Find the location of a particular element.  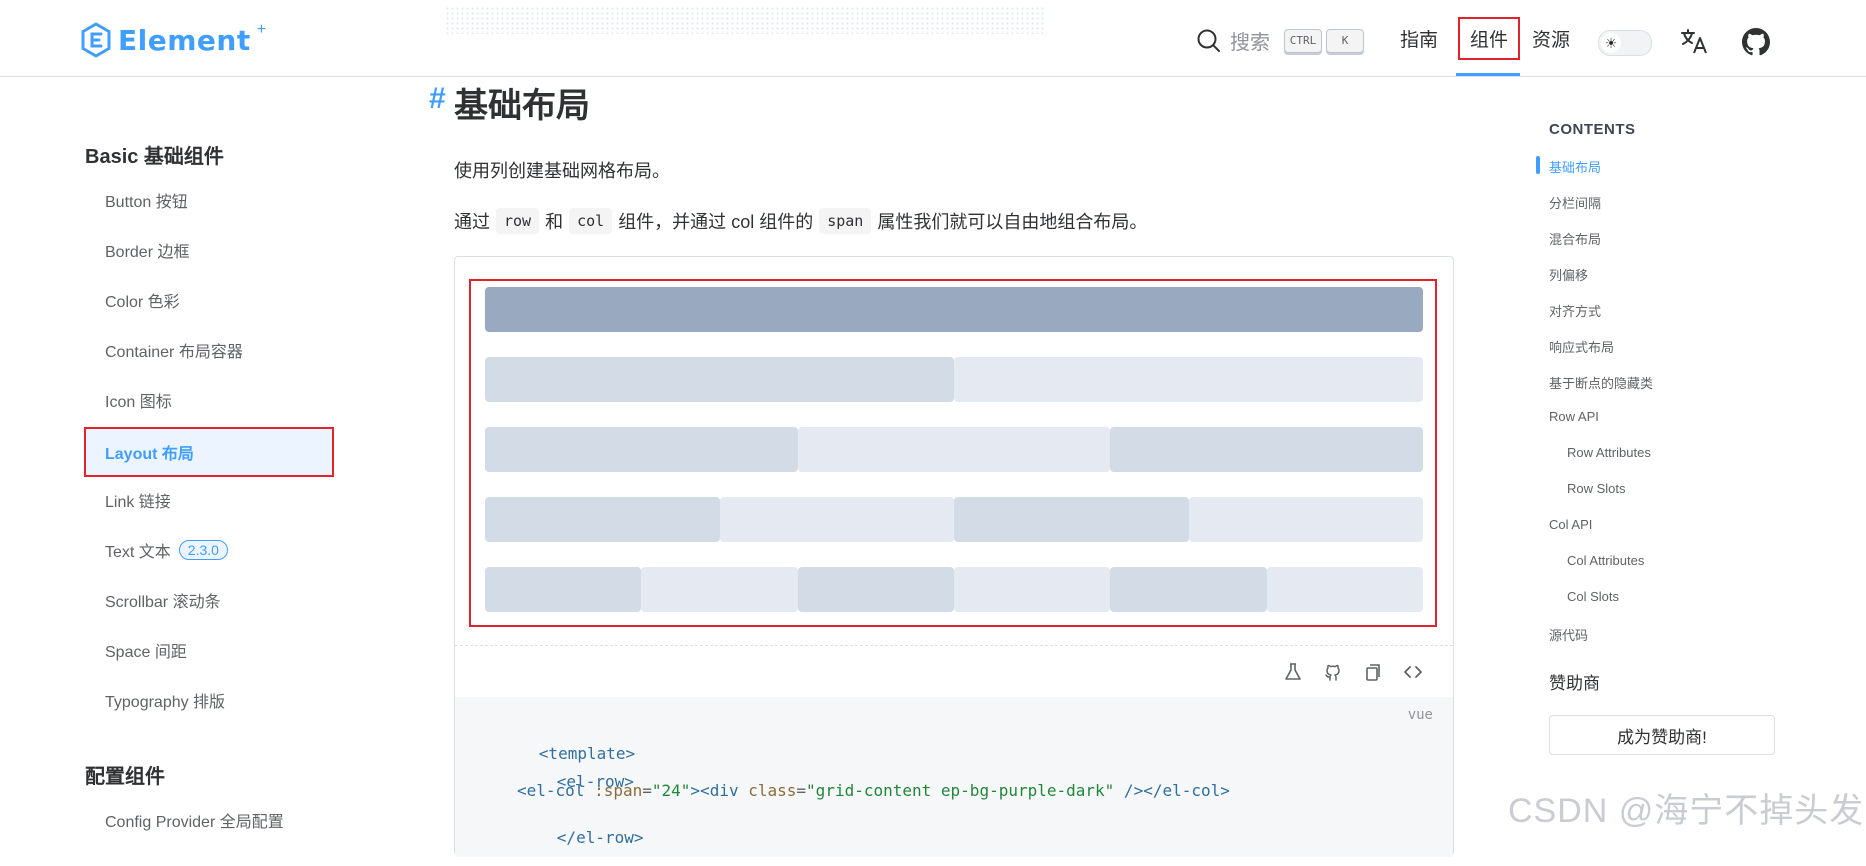

sidebar-item-border: Border 边框 is located at coordinates (209, 250).